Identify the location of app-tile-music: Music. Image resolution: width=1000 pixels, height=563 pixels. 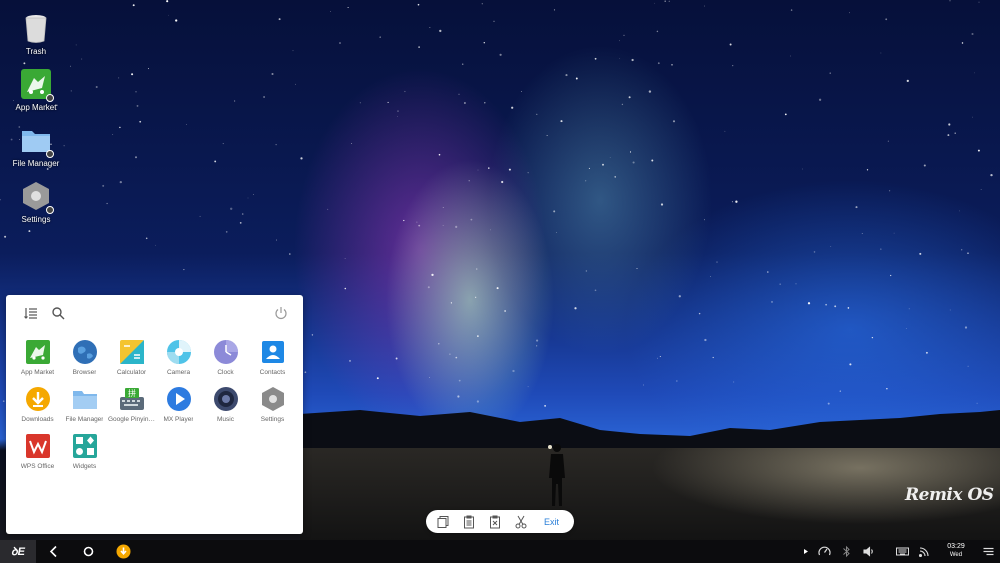
(225, 409).